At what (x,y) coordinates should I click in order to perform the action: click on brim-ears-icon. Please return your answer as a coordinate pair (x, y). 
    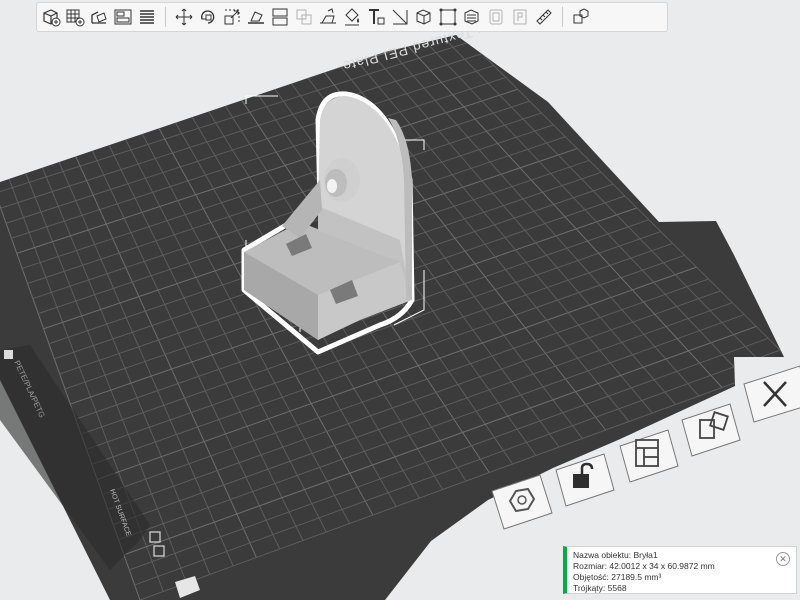
    Looking at the image, I should click on (496, 17).